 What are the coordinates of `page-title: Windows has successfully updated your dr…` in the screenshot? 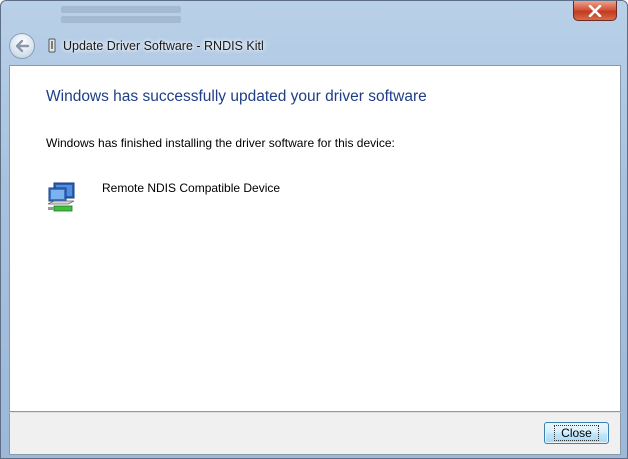 It's located at (236, 96).